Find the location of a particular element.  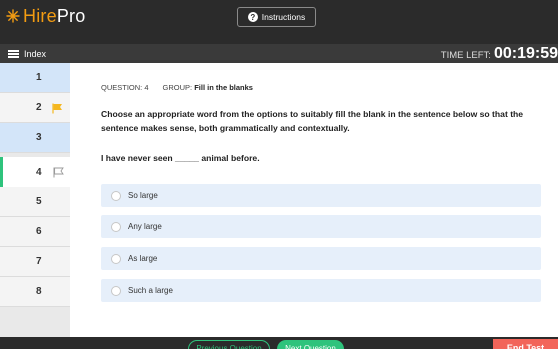

question-meta: QUESTION: 4 GROUP: Fill in the blanks is located at coordinates (177, 87).